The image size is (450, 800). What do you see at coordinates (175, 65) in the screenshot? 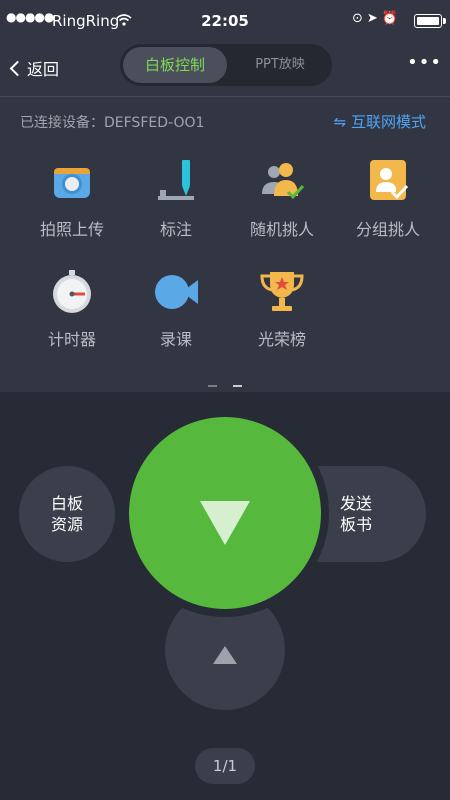
I see `tab-whiteboard-control: 白板控制` at bounding box center [175, 65].